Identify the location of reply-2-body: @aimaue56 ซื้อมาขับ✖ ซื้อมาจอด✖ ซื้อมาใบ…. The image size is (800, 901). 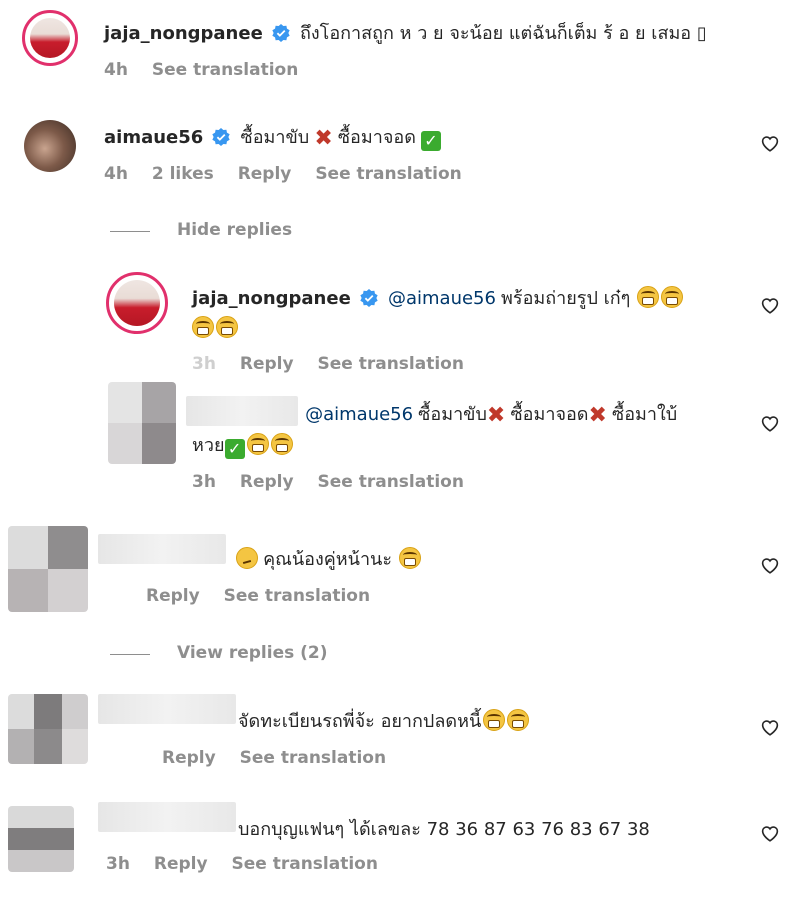
(472, 430).